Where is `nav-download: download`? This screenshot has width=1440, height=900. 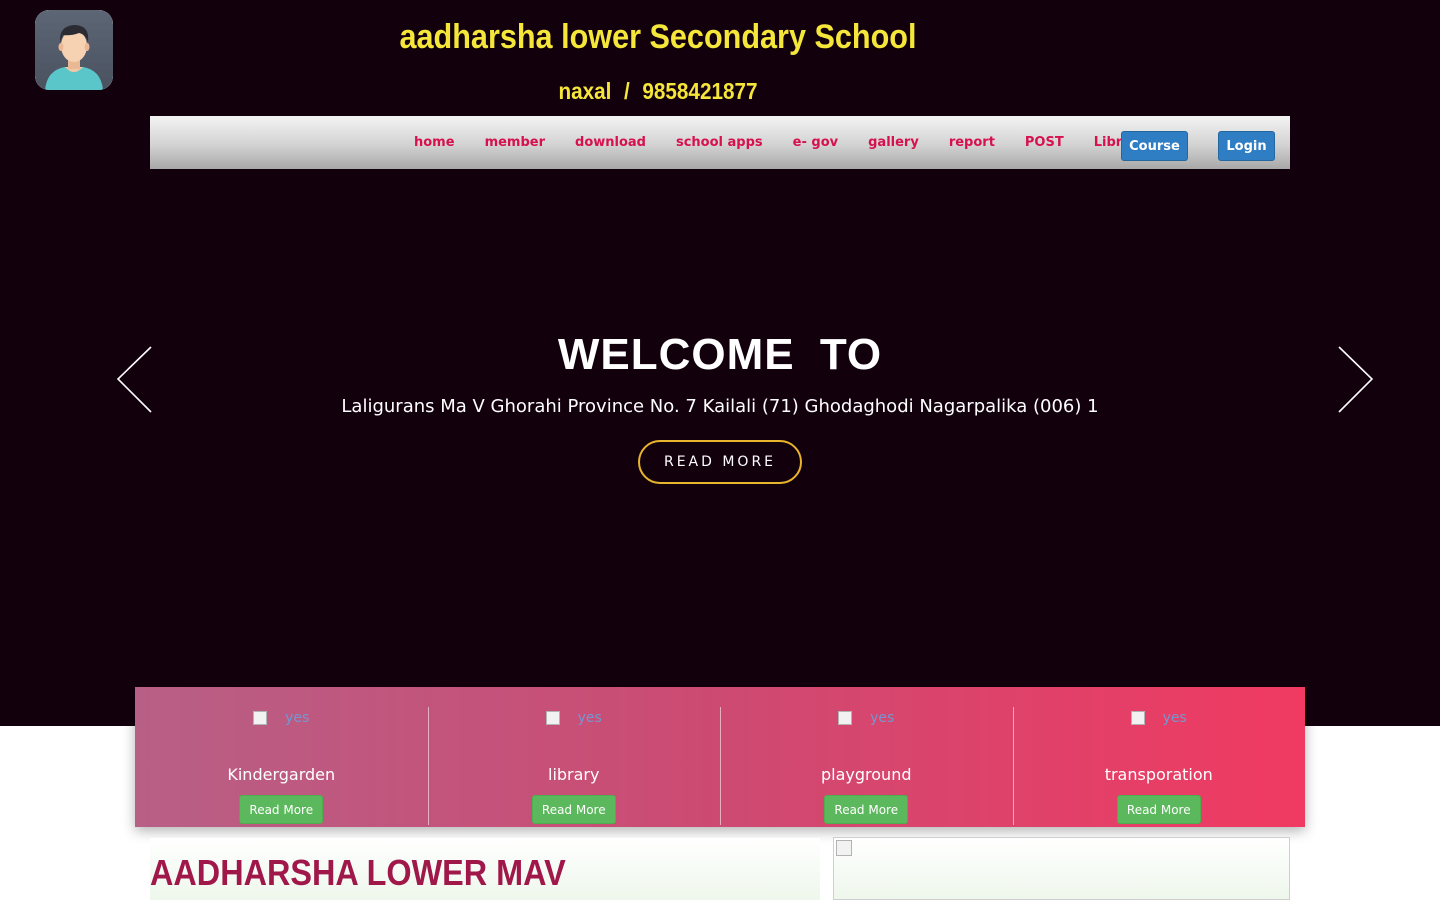 nav-download: download is located at coordinates (610, 142).